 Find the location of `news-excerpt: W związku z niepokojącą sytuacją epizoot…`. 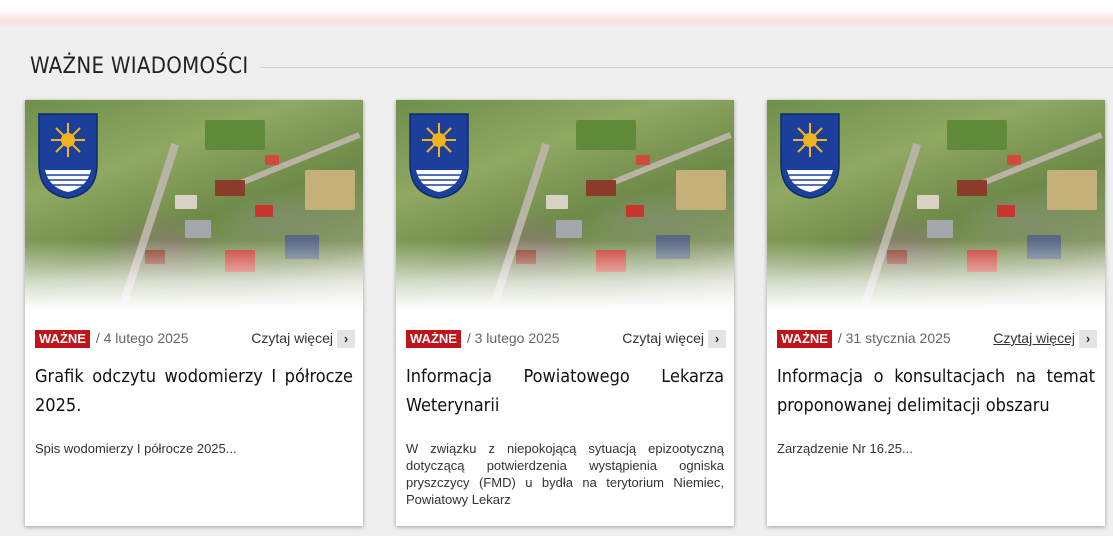

news-excerpt: W związku z niepokojącą sytuacją epizoot… is located at coordinates (565, 474).